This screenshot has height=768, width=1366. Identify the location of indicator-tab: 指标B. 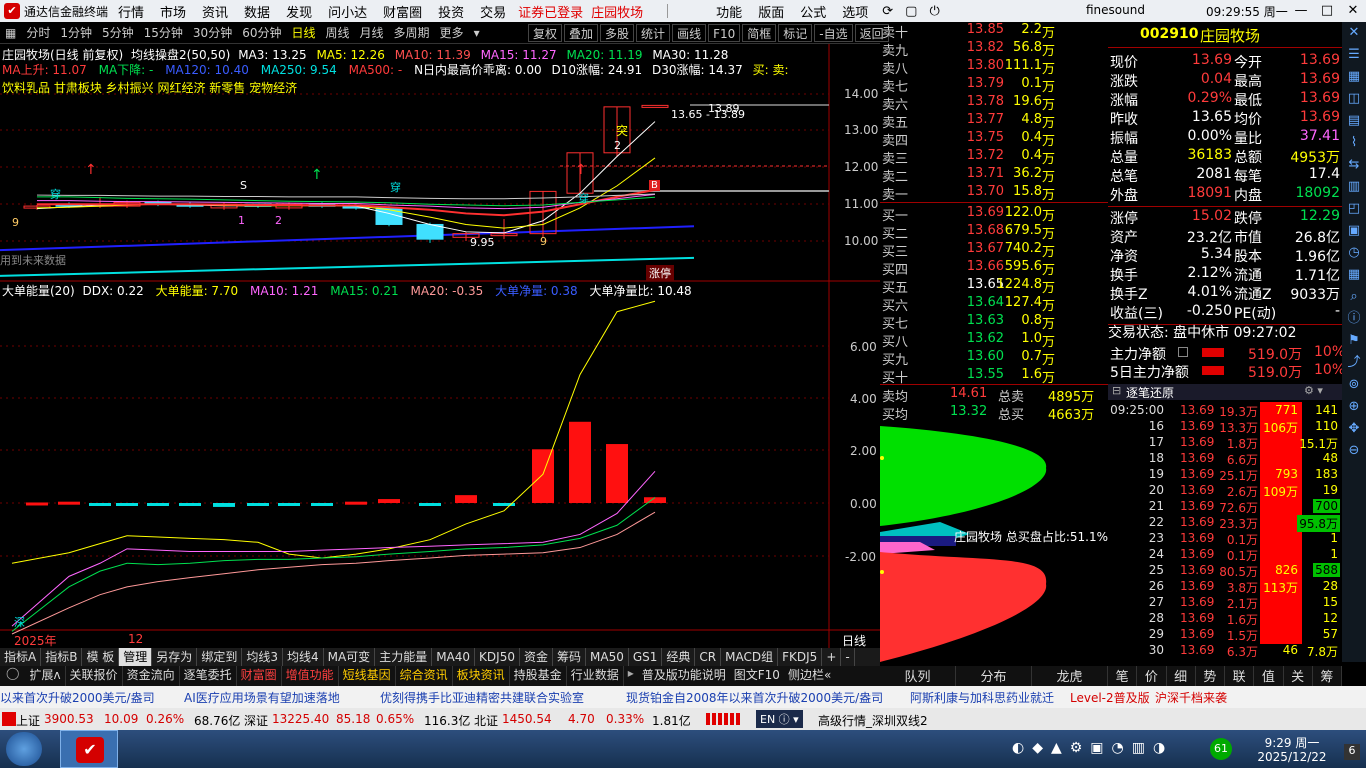
(62, 657).